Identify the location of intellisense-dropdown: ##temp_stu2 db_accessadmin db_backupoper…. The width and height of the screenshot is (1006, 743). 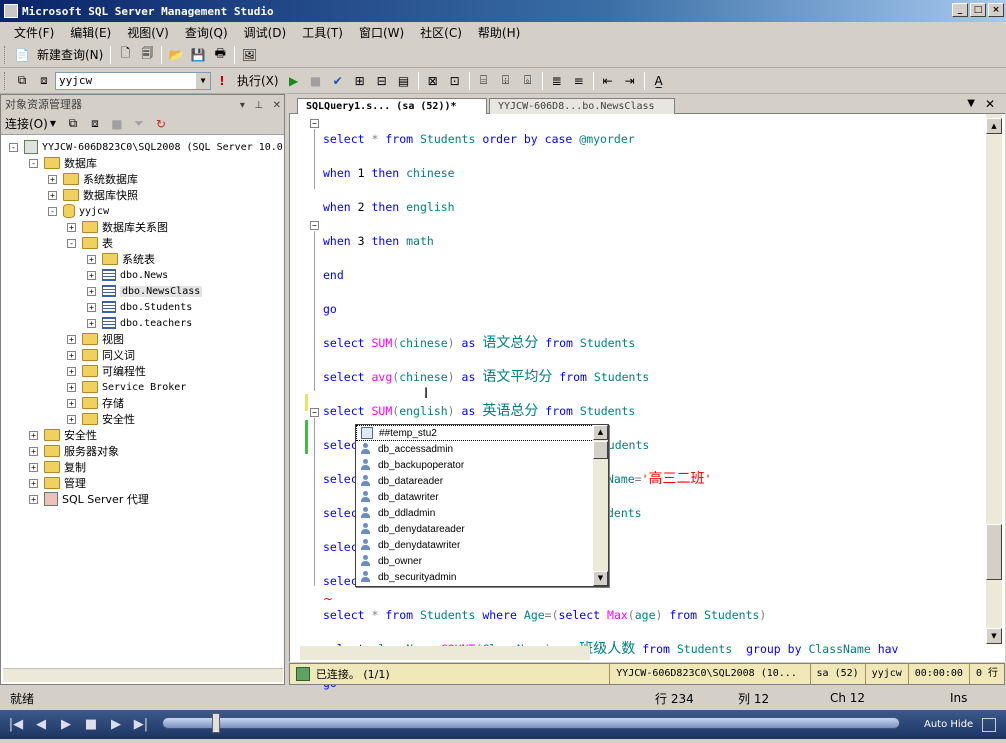
(482, 505).